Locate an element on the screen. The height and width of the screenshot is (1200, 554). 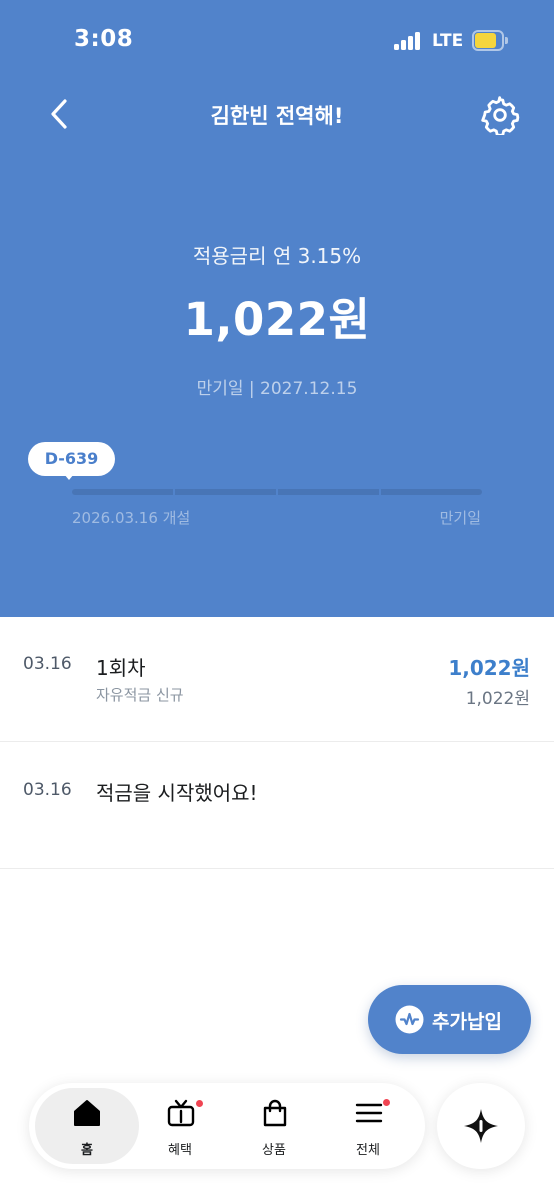
shopping-bag-icon is located at coordinates (275, 1113).